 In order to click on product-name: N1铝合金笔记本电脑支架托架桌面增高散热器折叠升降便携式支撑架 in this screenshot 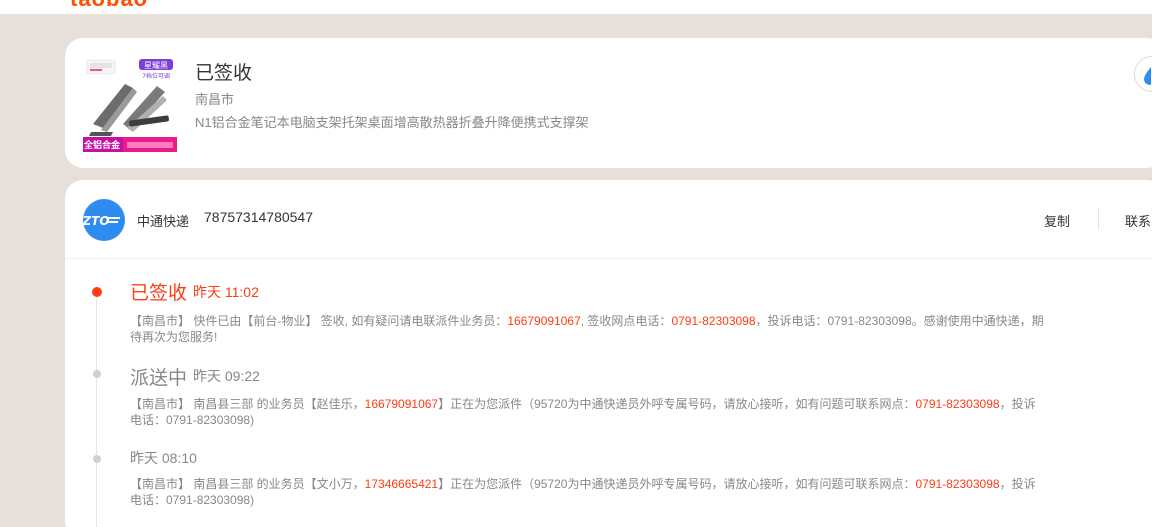, I will do `click(392, 121)`.